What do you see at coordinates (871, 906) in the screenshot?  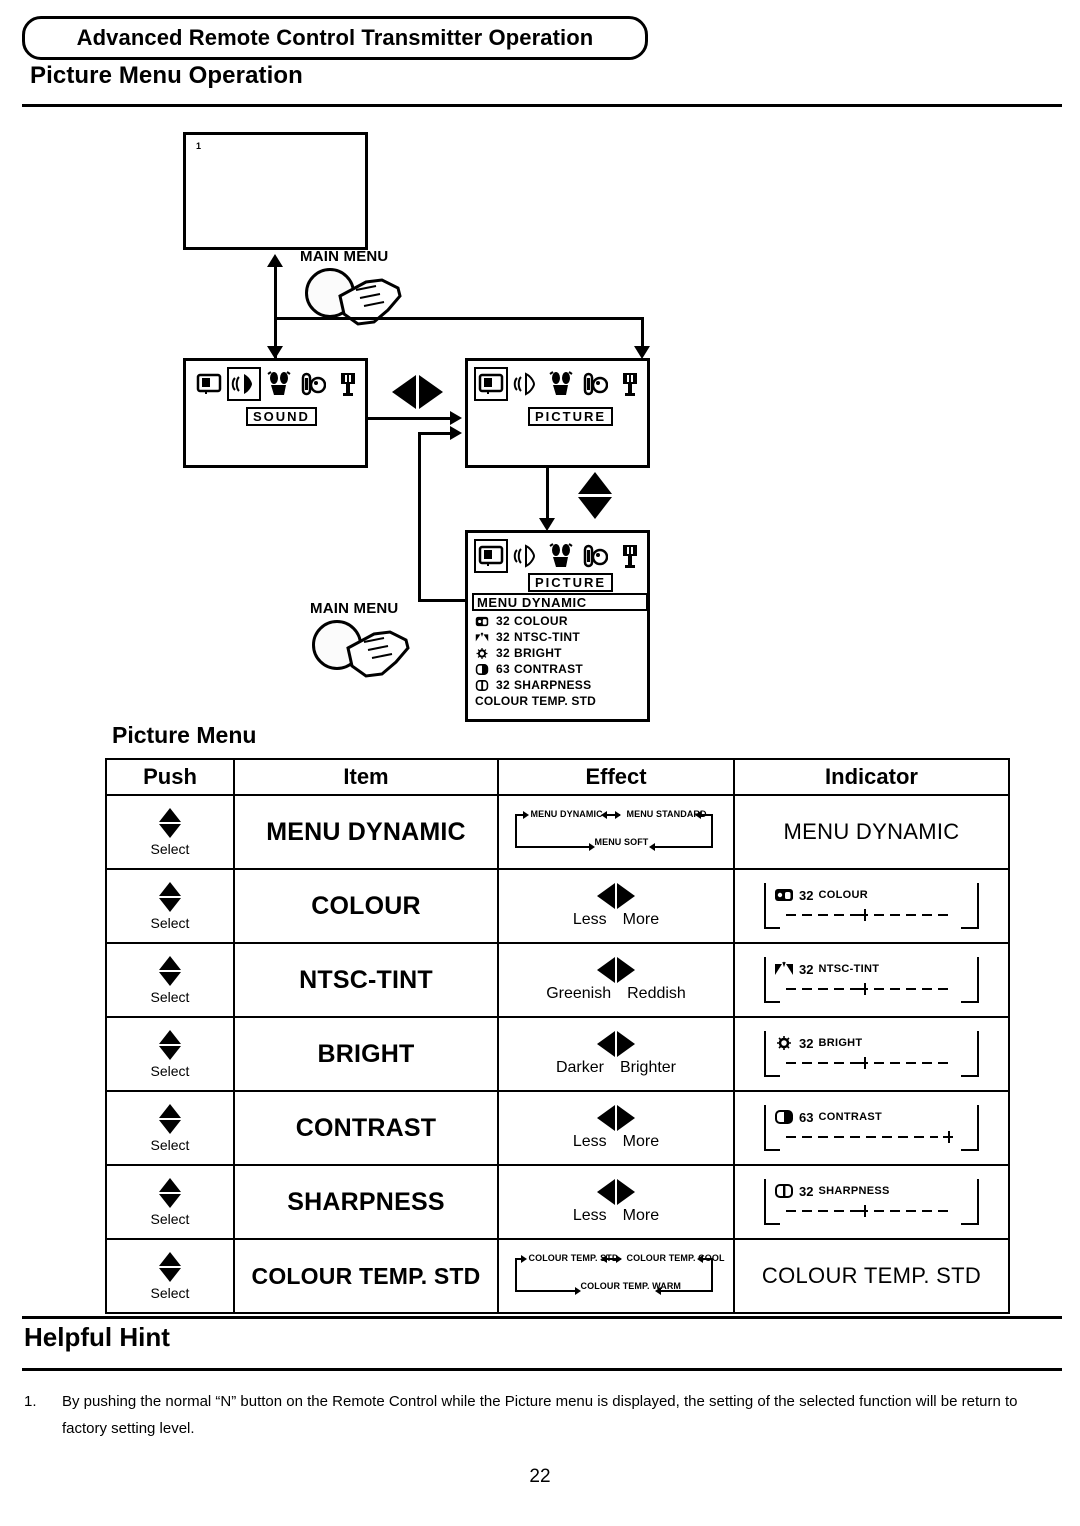 I see `indicator-cell: 32 COLOUR` at bounding box center [871, 906].